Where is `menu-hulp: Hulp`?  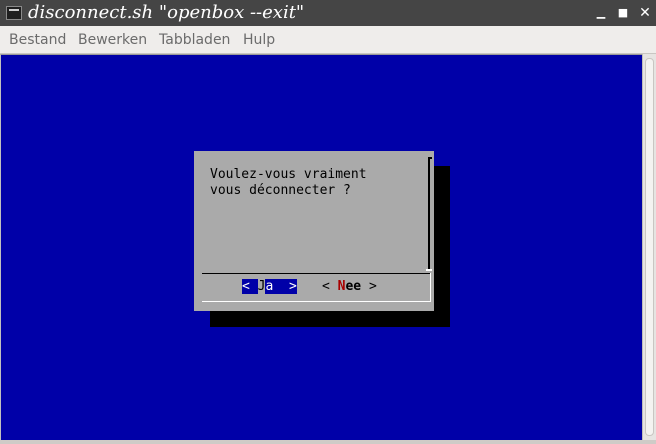 menu-hulp: Hulp is located at coordinates (259, 40).